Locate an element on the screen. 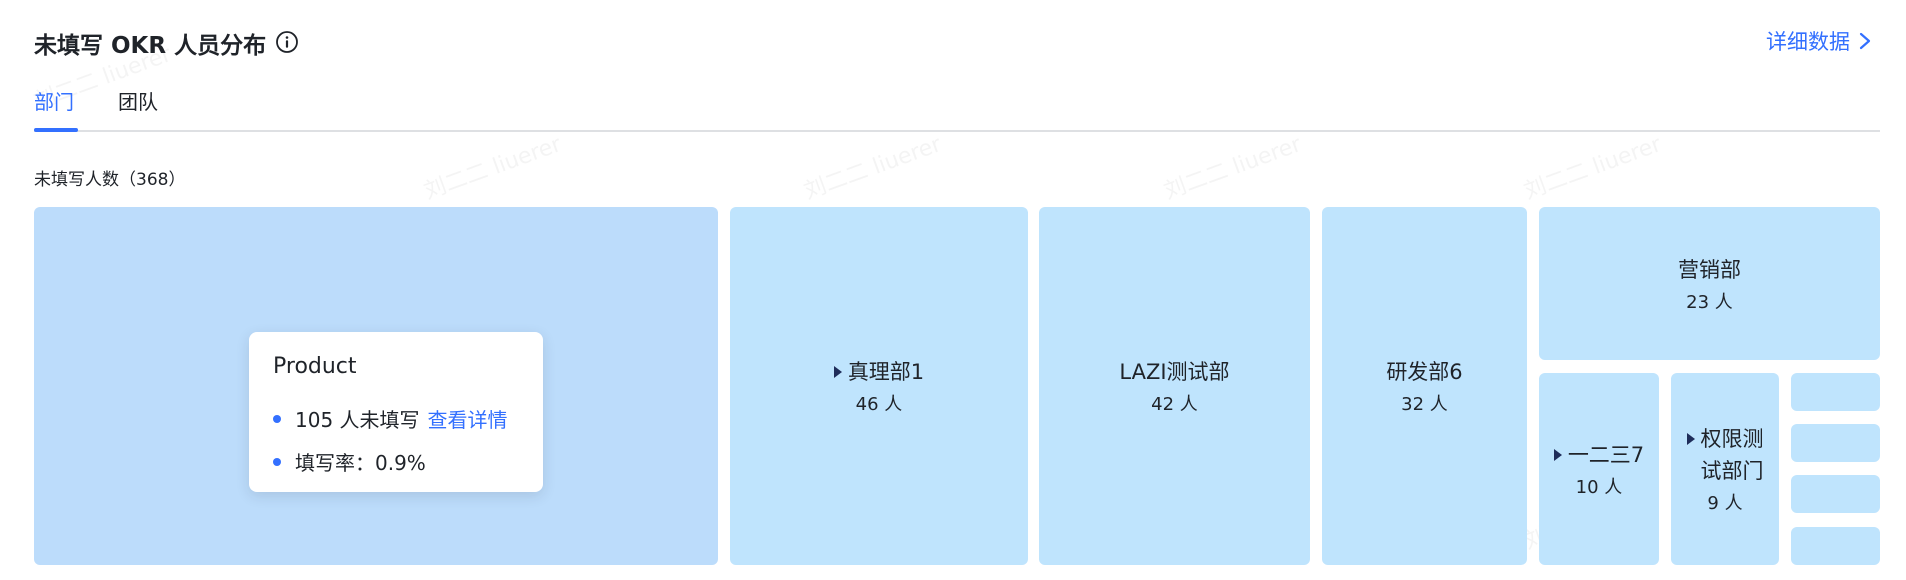 The width and height of the screenshot is (1906, 580). cell-count: 32 人 is located at coordinates (1424, 404).